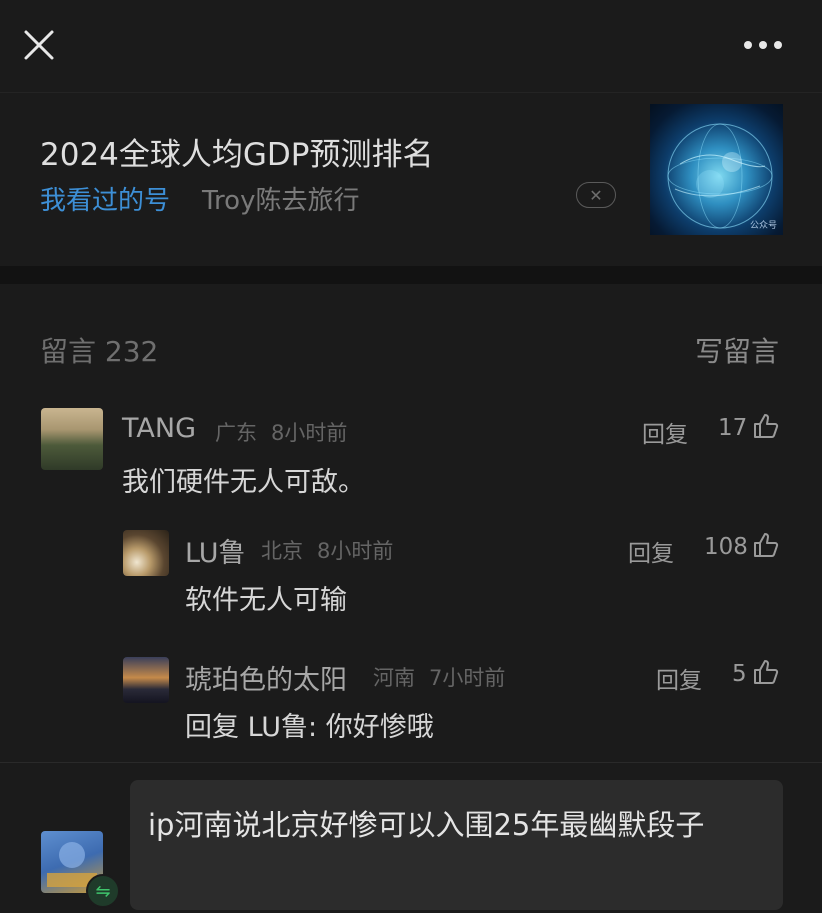 This screenshot has height=913, width=822. Describe the element at coordinates (236, 433) in the screenshot. I see `comment-location: 广东` at that location.